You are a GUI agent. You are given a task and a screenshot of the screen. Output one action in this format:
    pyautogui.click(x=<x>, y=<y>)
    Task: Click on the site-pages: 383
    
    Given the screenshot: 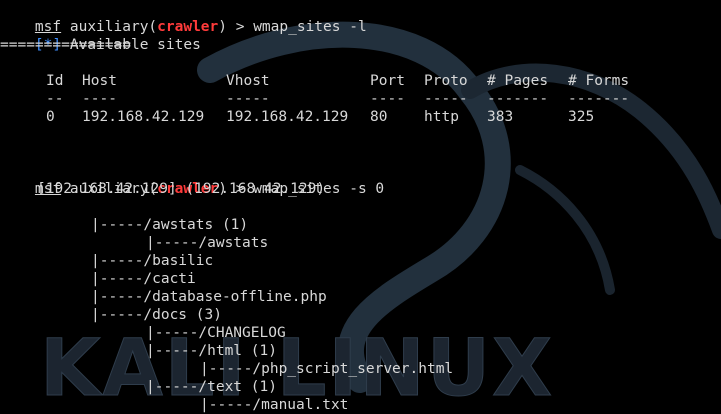 What is the action you would take?
    pyautogui.click(x=500, y=117)
    